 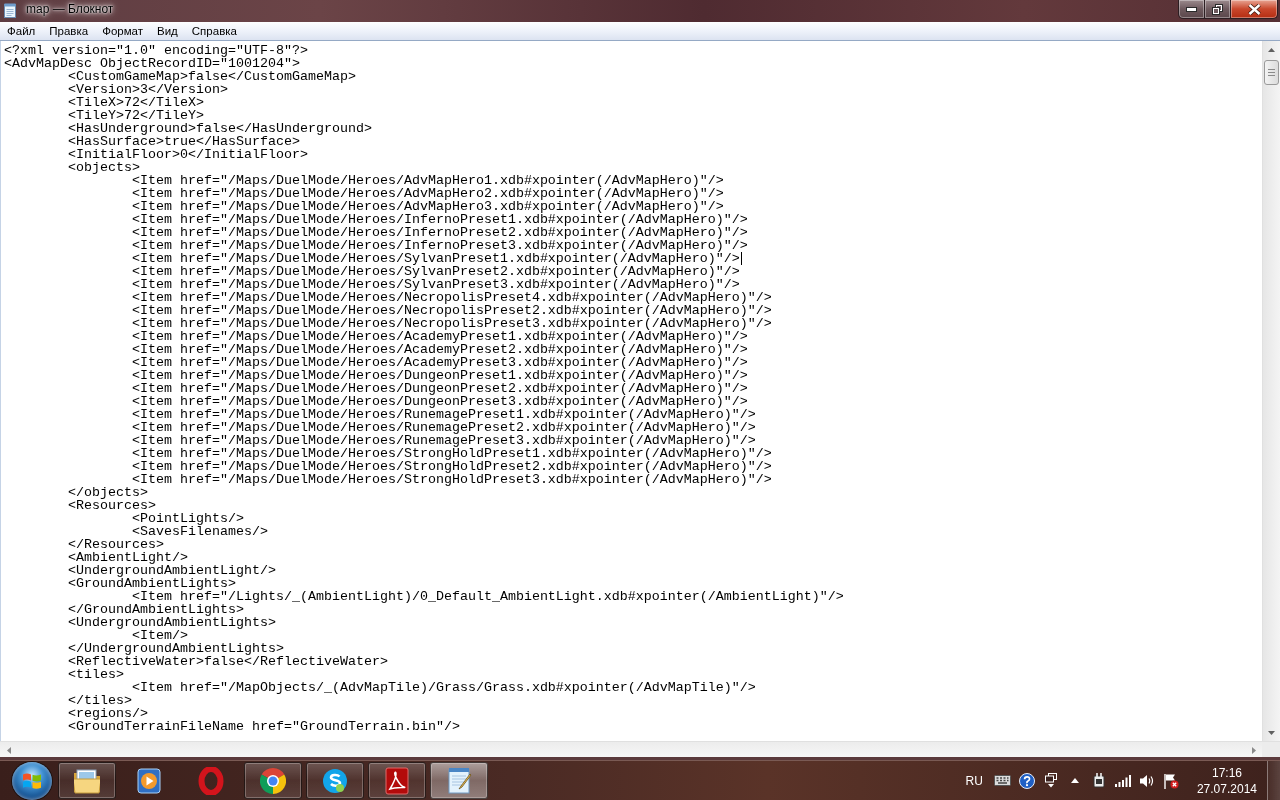 What do you see at coordinates (443, 687) in the screenshot?
I see `code-line: <Item href="/MapObjects/_(AdvMapTile)/Grass/Grass.xdb#xpointer(/AdvMapTile)"/>` at bounding box center [443, 687].